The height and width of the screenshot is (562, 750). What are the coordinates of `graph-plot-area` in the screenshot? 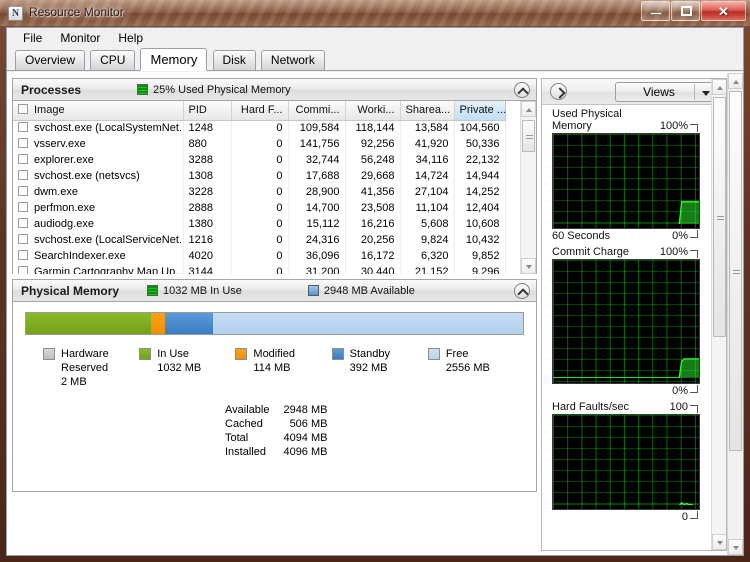 It's located at (626, 462).